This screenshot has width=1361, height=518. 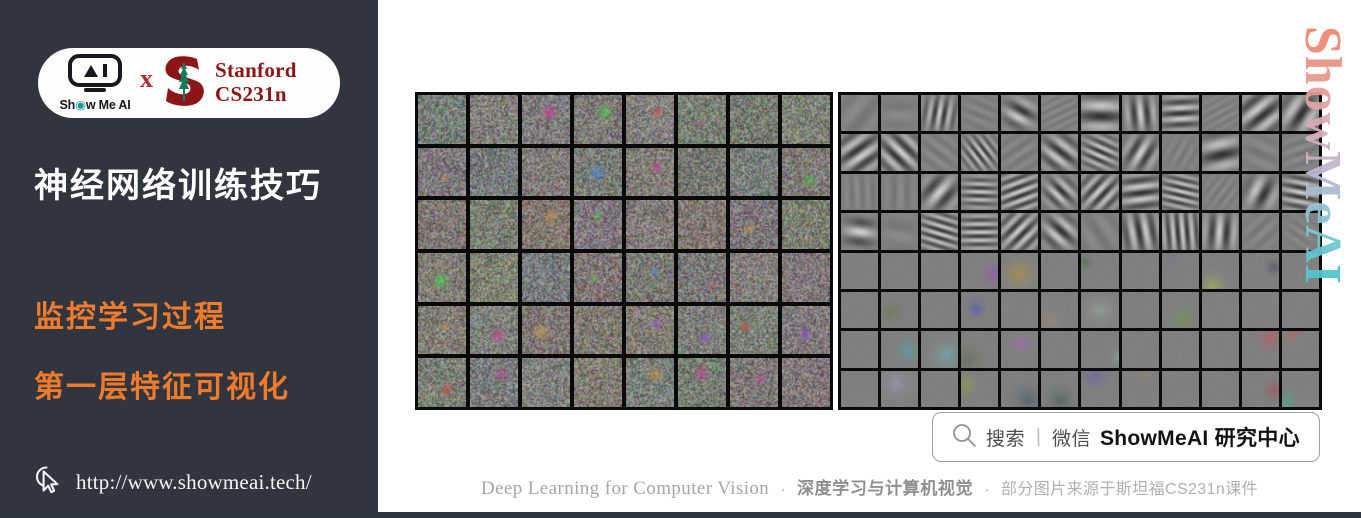 What do you see at coordinates (1006, 439) in the screenshot?
I see `search-label: 搜索` at bounding box center [1006, 439].